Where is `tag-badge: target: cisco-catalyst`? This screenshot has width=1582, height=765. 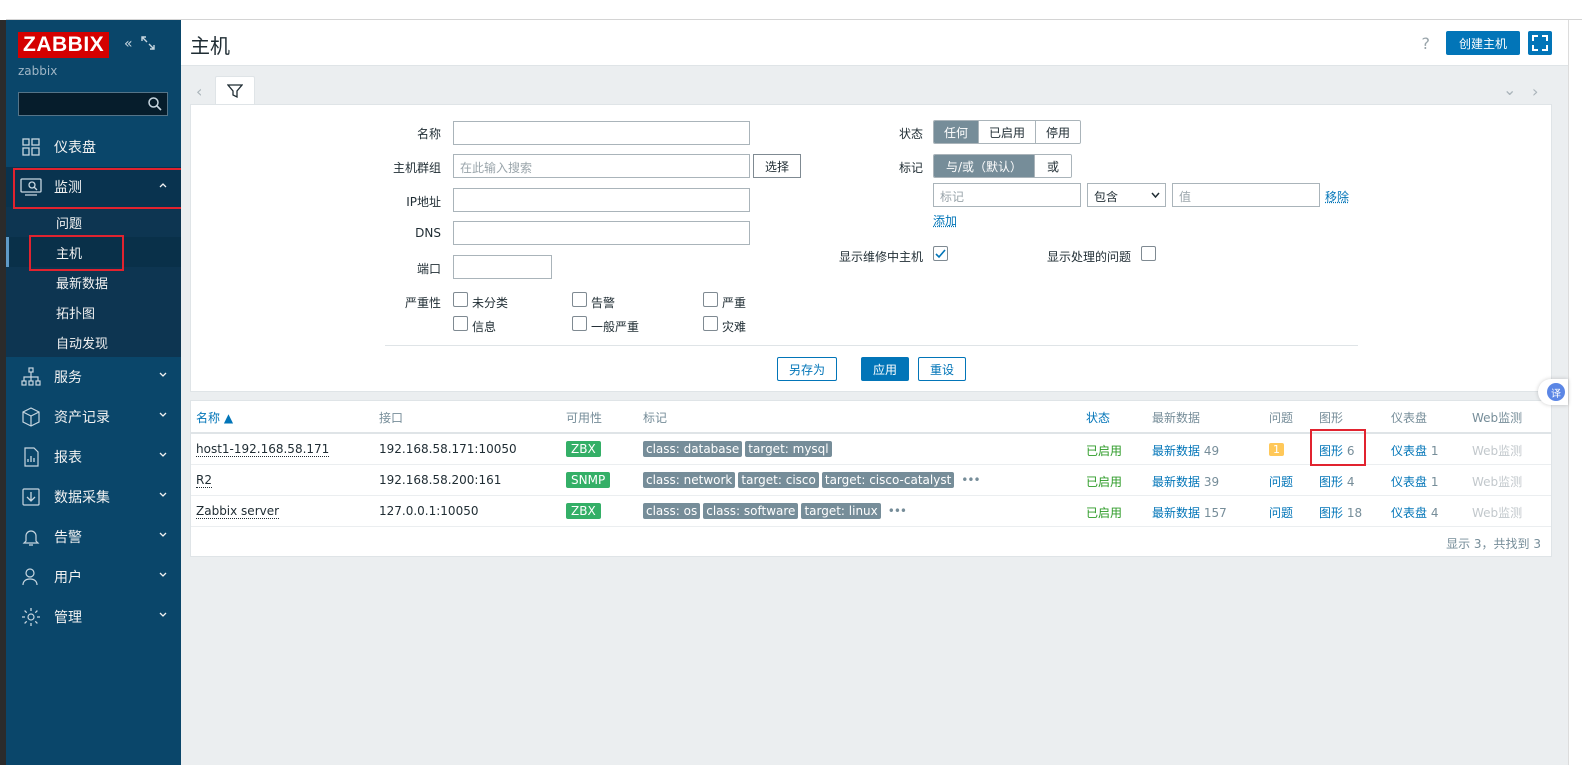 tag-badge: target: cisco-catalyst is located at coordinates (888, 480).